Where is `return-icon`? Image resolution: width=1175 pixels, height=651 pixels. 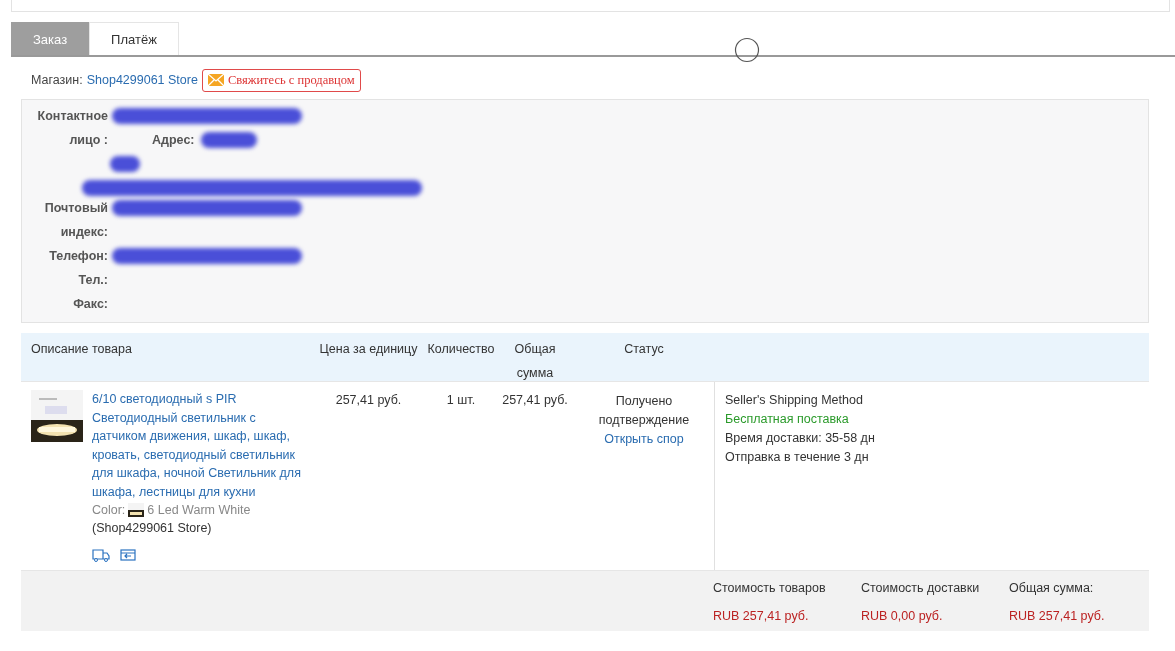
return-icon is located at coordinates (128, 555).